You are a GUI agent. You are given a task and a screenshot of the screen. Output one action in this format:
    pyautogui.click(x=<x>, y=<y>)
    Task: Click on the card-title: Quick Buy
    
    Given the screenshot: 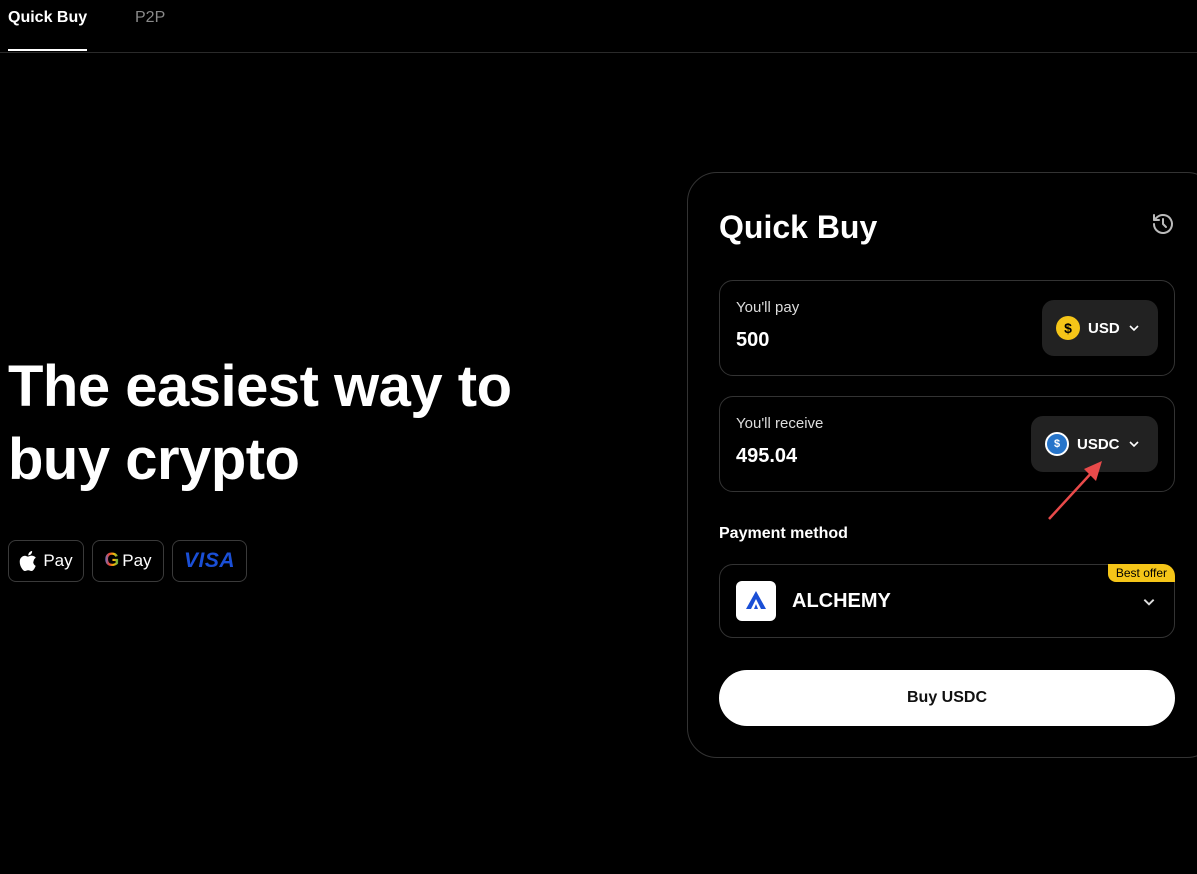 What is the action you would take?
    pyautogui.click(x=798, y=227)
    